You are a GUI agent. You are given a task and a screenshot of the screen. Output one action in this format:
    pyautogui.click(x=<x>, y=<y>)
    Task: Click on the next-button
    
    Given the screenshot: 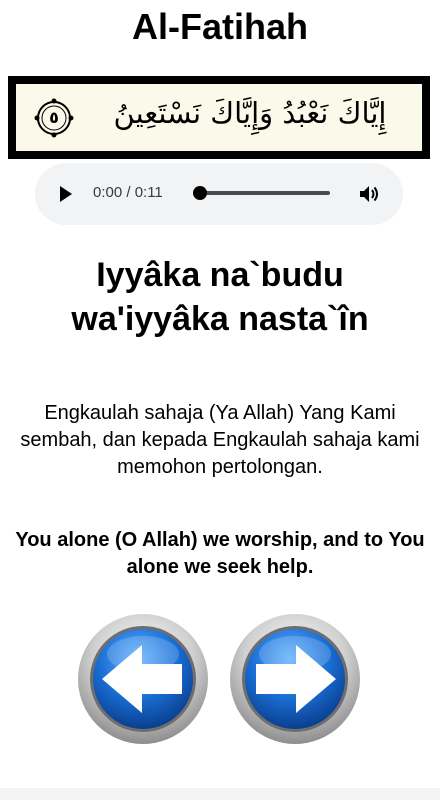 What is the action you would take?
    pyautogui.click(x=295, y=679)
    